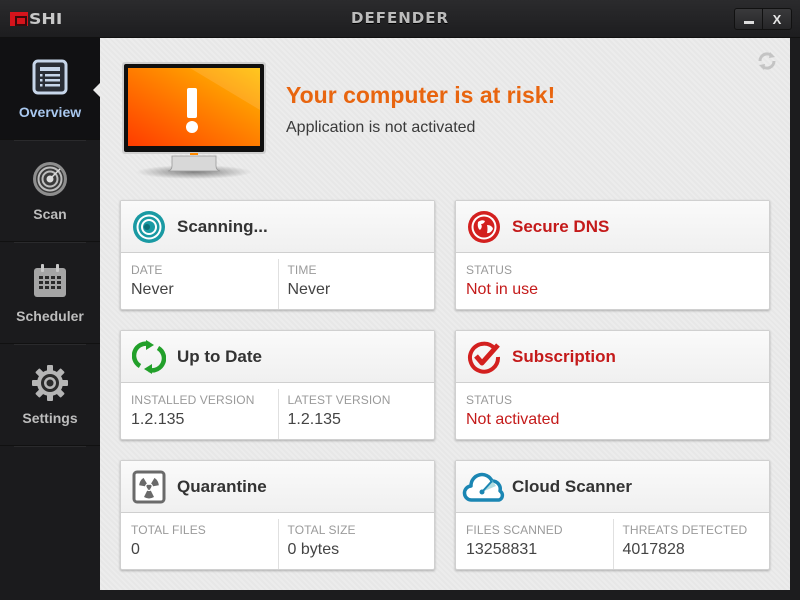 The image size is (800, 600). I want to click on title-bar: SHI DEFENDER X, so click(400, 19).